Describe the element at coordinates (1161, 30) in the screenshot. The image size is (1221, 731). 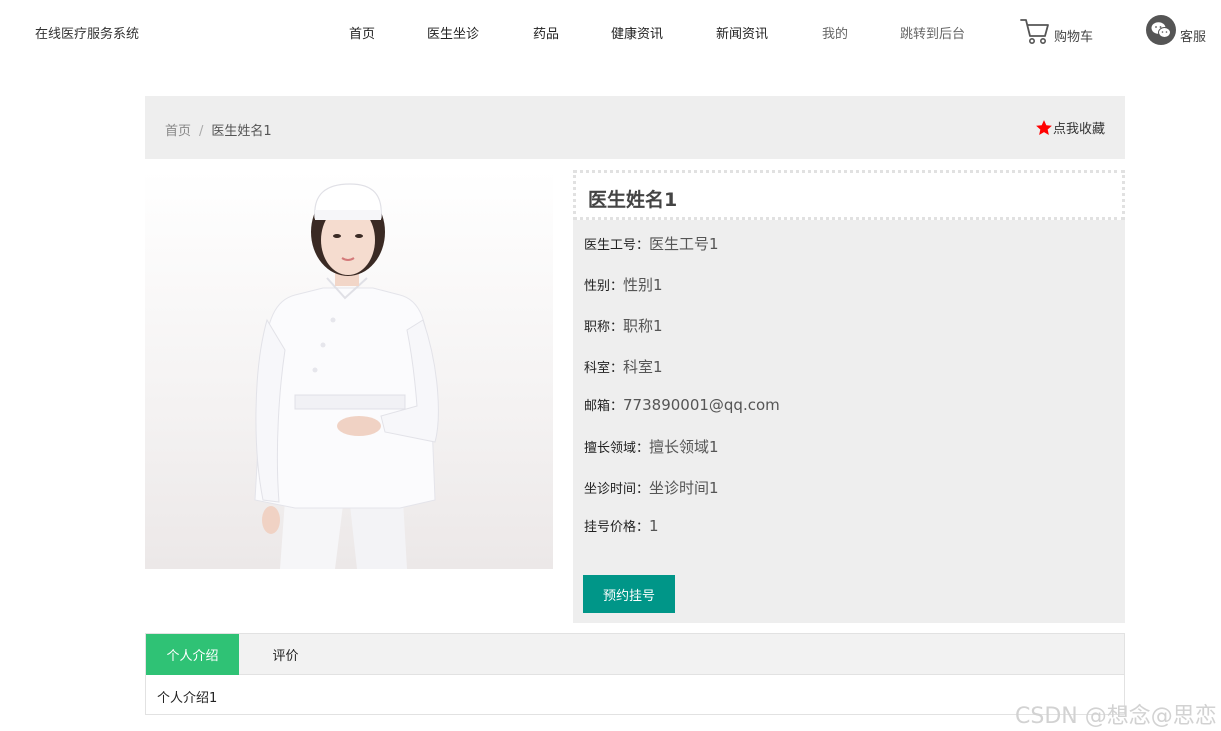
I see `wechat-icon` at that location.